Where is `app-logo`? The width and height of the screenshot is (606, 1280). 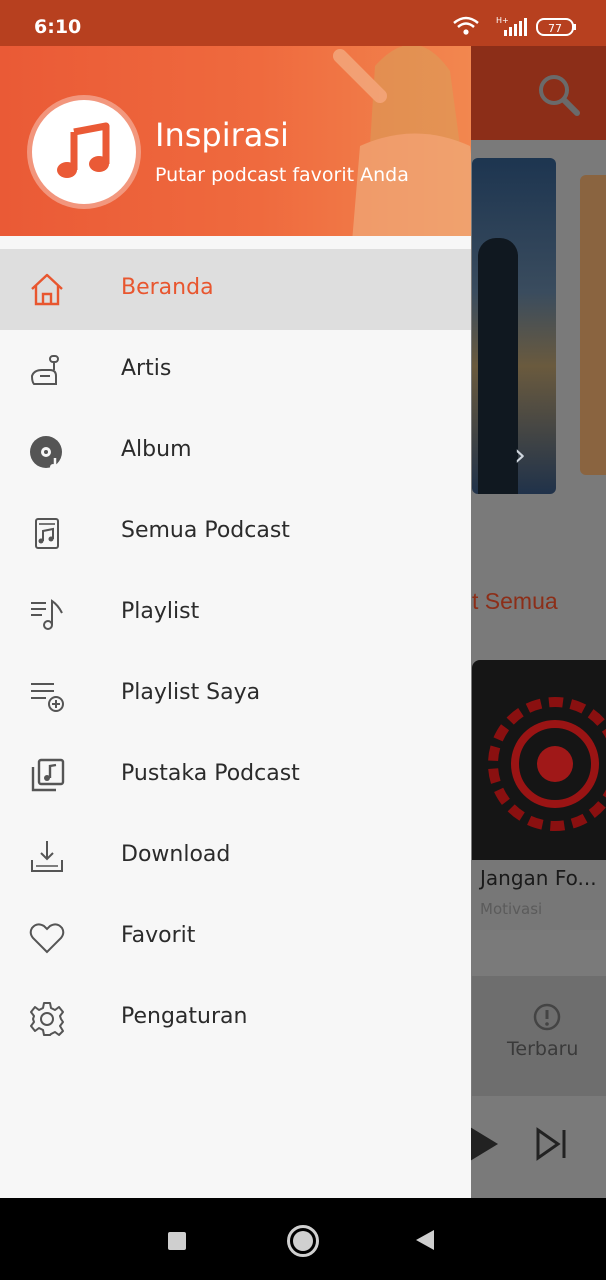
app-logo is located at coordinates (84, 152).